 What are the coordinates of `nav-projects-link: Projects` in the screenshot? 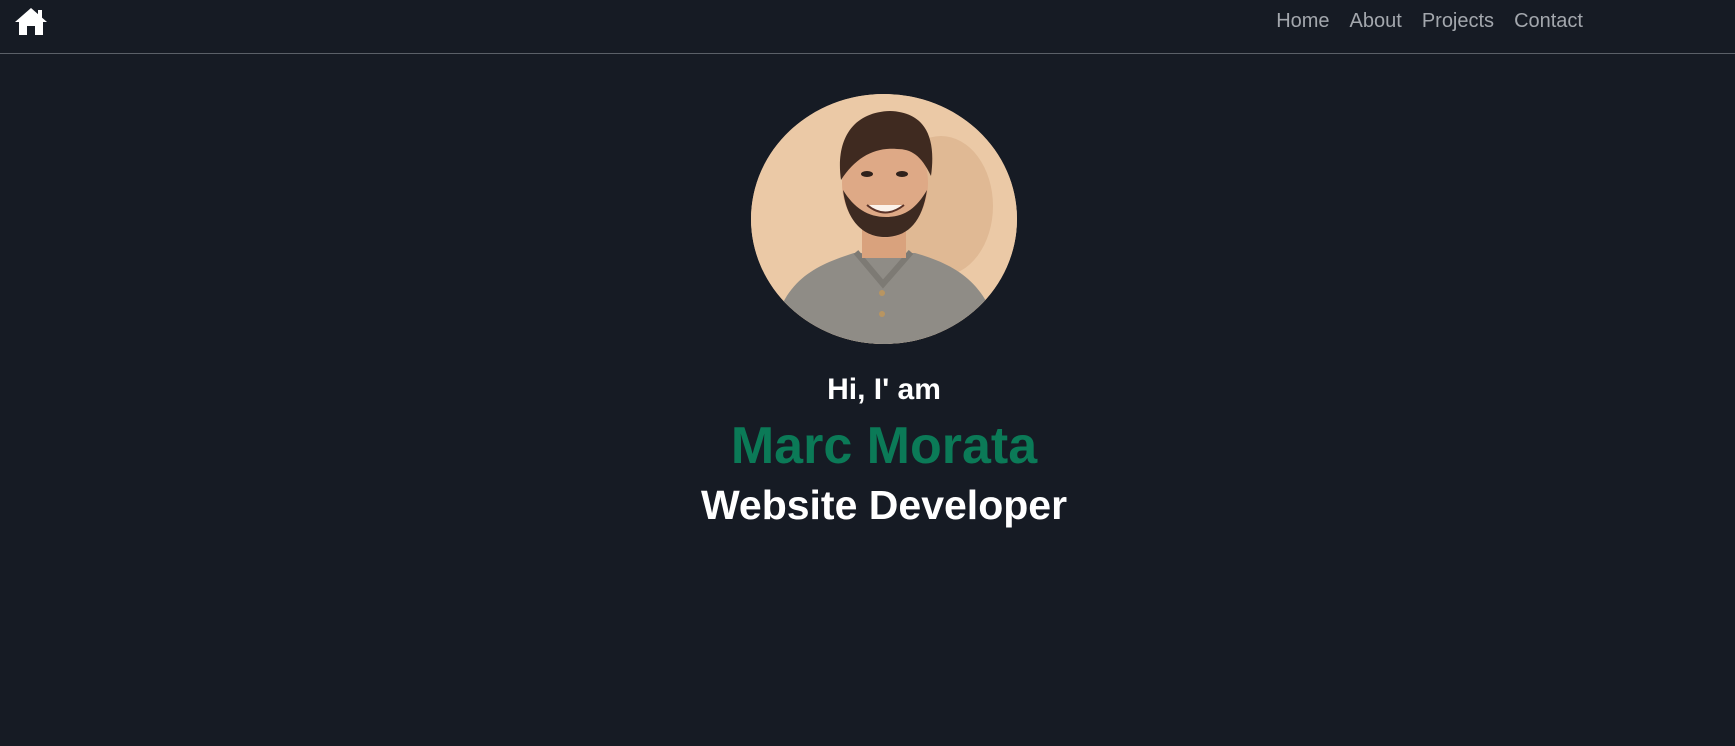 It's located at (1458, 21).